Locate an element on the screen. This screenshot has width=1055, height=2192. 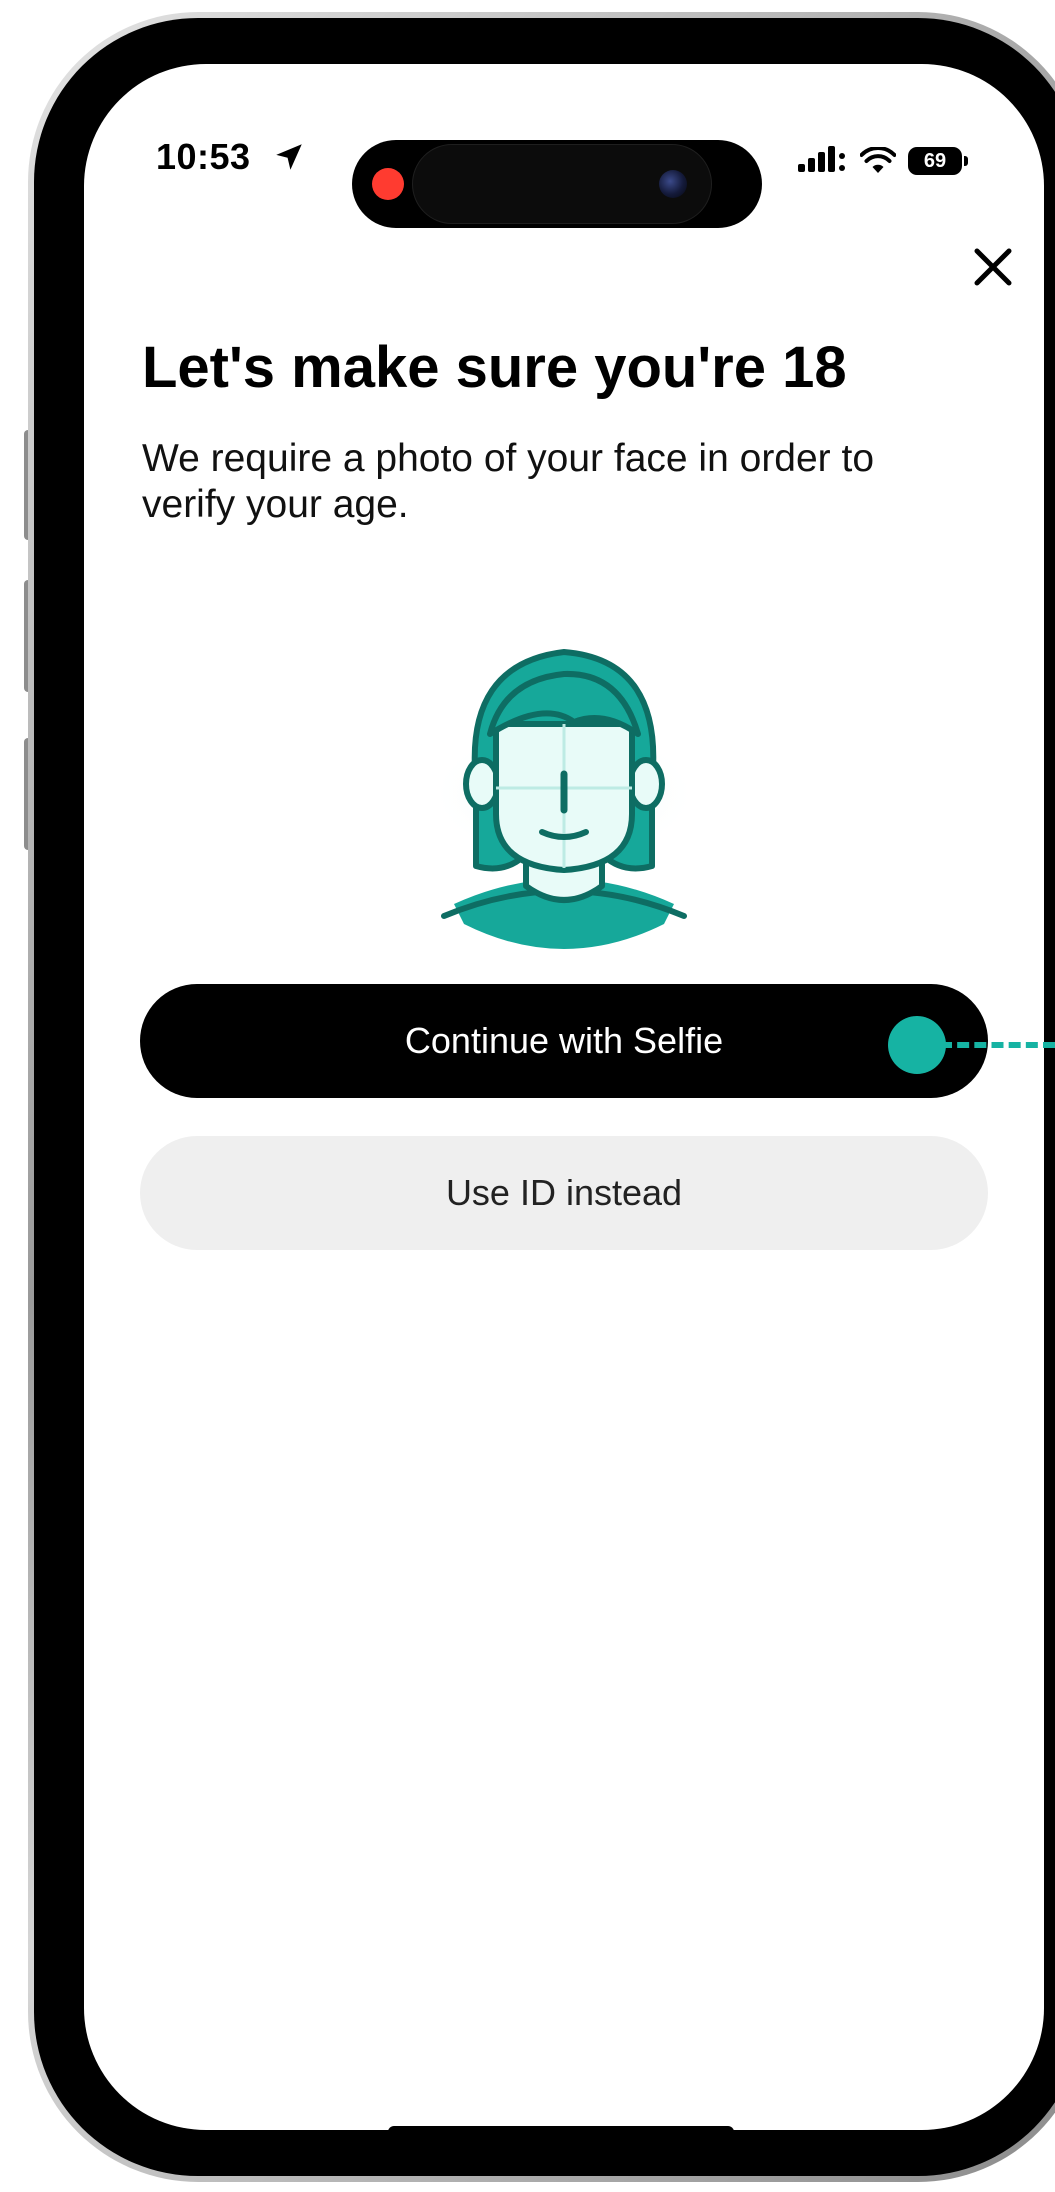
status-indicators: 69 is located at coordinates (882, 161).